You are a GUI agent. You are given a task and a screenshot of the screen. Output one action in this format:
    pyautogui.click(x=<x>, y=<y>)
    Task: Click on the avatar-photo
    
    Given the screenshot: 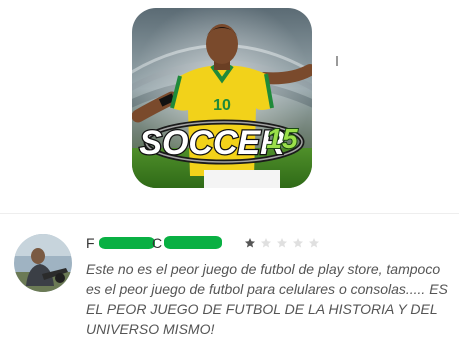 What is the action you would take?
    pyautogui.click(x=43, y=263)
    